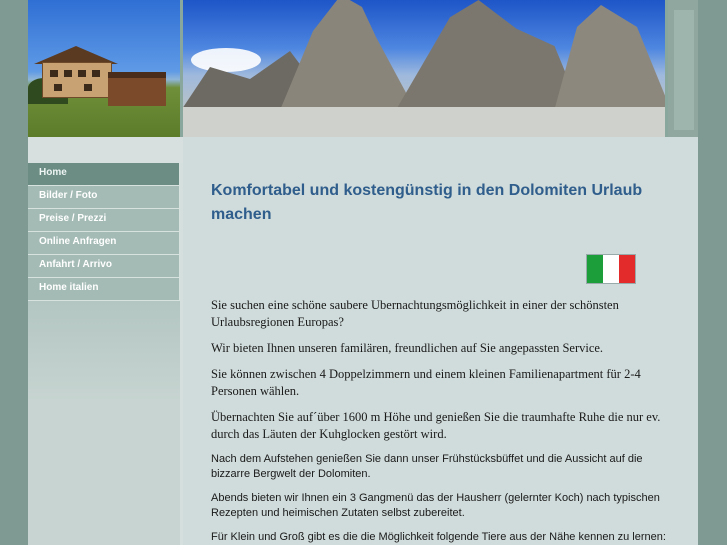 This screenshot has height=545, width=727. What do you see at coordinates (104, 423) in the screenshot?
I see `sidebar-fill` at bounding box center [104, 423].